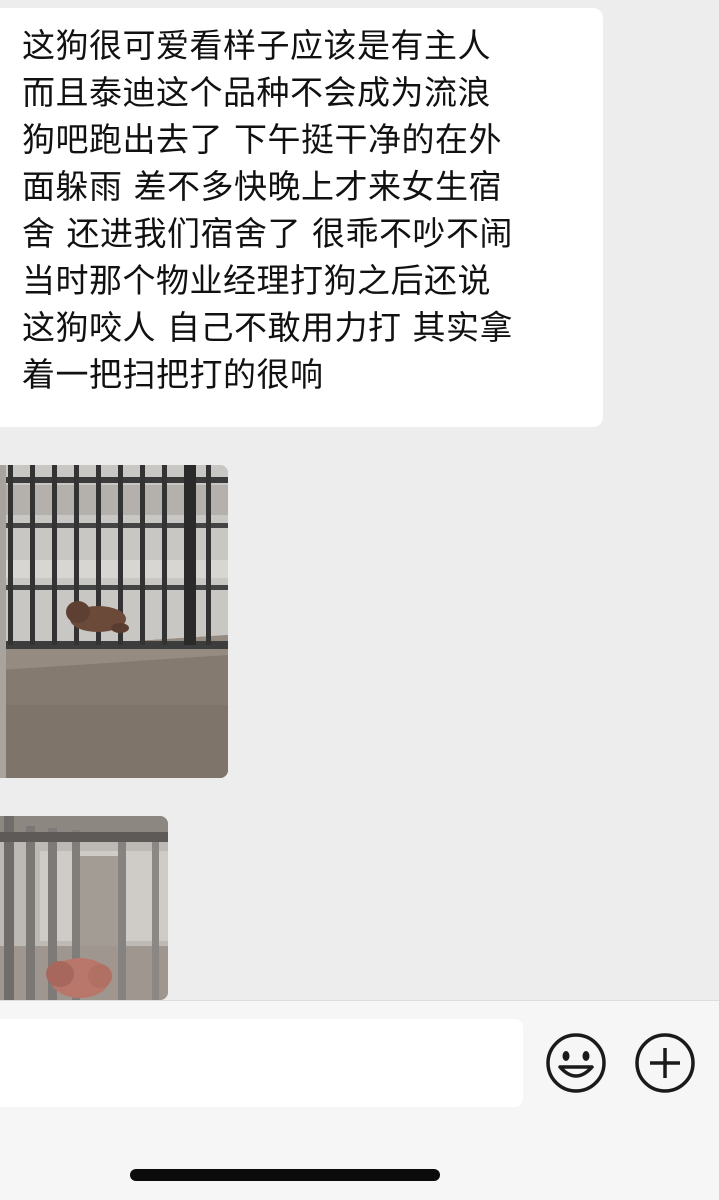 The height and width of the screenshot is (1200, 719). What do you see at coordinates (262, 186) in the screenshot?
I see `message-text-line: 面躲雨 差不多快晚上才来女生宿` at bounding box center [262, 186].